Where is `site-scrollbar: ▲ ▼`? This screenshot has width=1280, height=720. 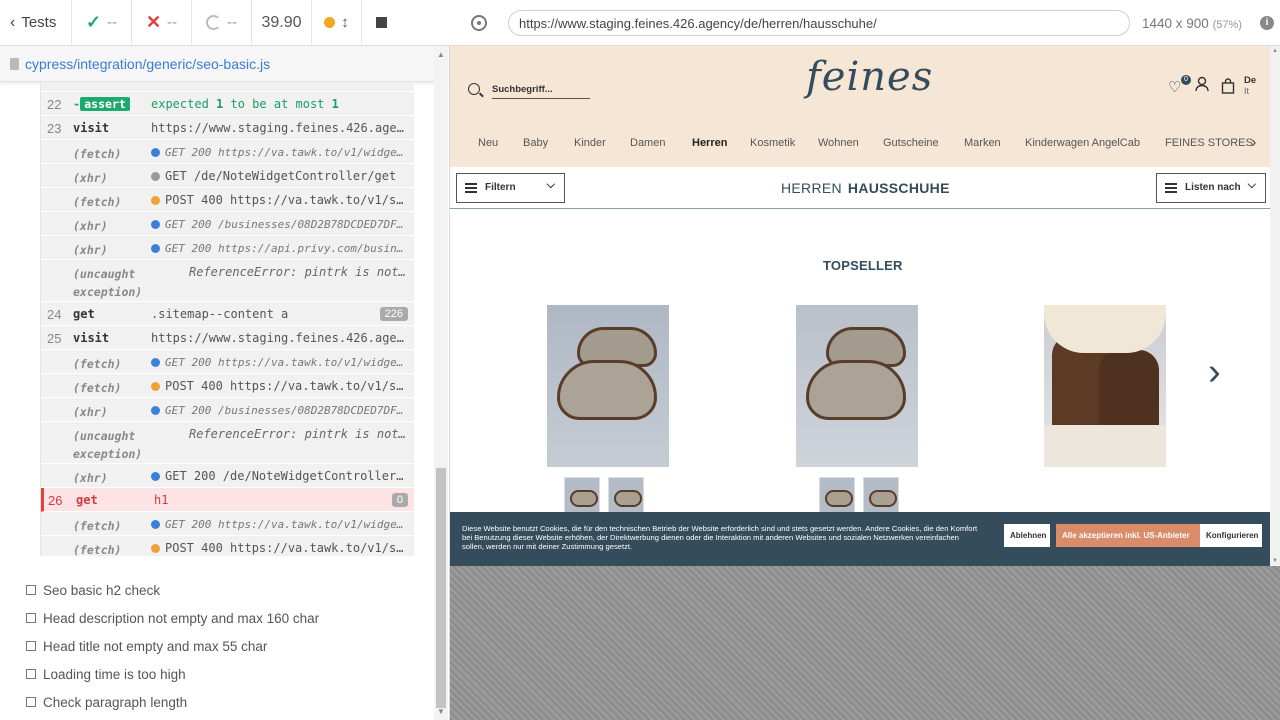
site-scrollbar: ▲ ▼ is located at coordinates (1275, 306).